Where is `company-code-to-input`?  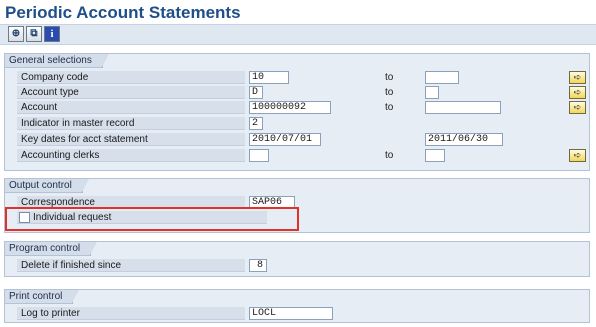
company-code-to-input is located at coordinates (442, 77).